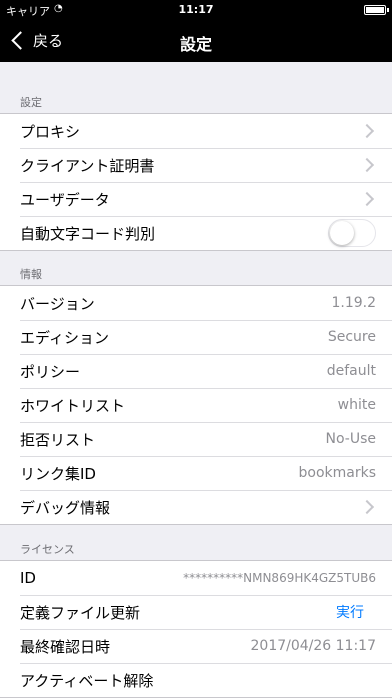 Image resolution: width=392 pixels, height=698 pixels. I want to click on status-bar: キャリア ◔ 11:17, so click(196, 10).